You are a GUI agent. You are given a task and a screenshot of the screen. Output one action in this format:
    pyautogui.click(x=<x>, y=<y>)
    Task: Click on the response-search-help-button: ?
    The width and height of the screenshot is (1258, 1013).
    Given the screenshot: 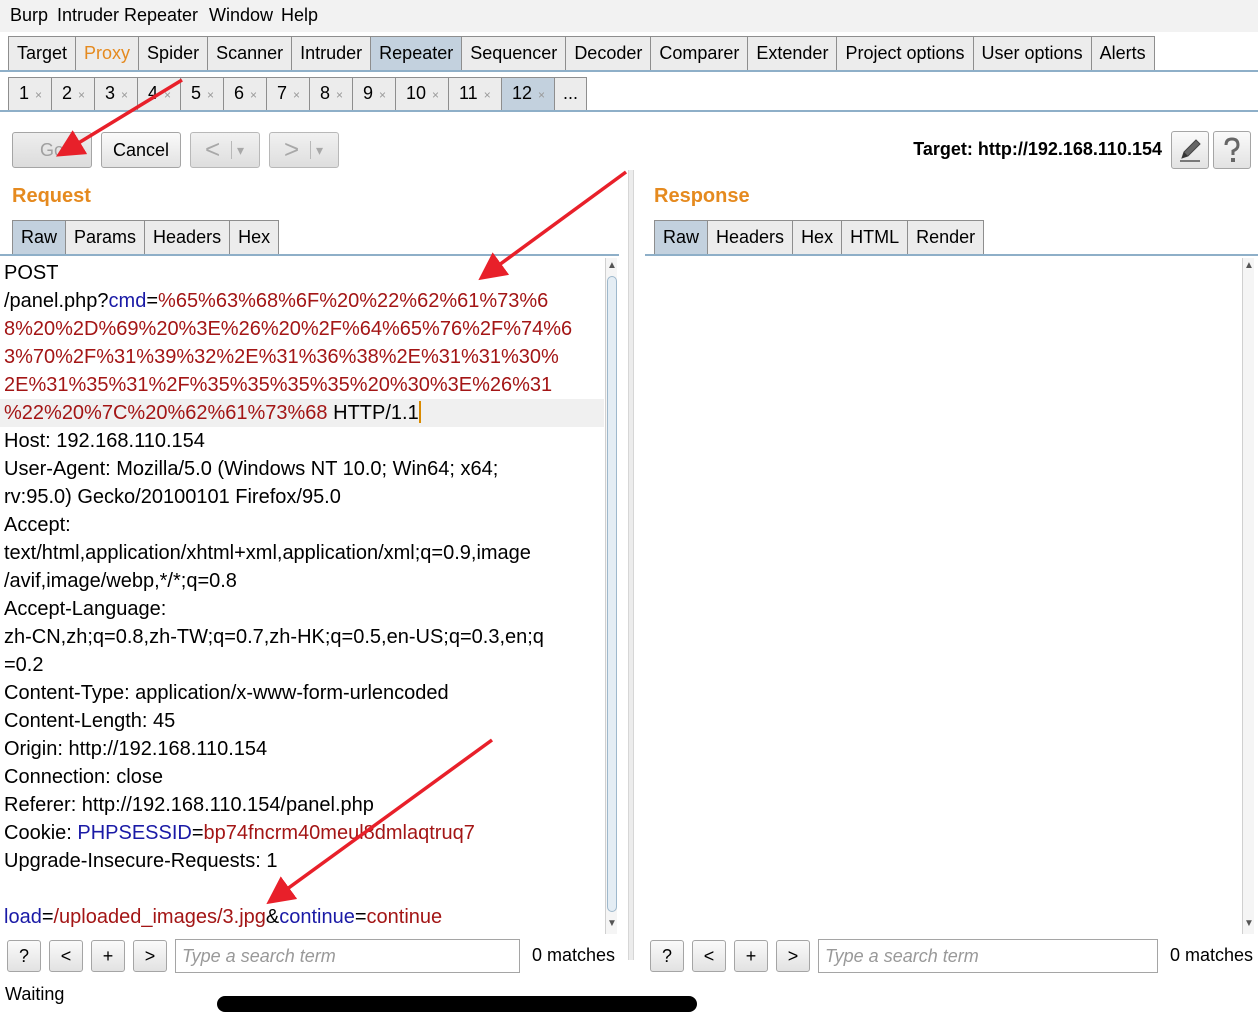 What is the action you would take?
    pyautogui.click(x=667, y=956)
    